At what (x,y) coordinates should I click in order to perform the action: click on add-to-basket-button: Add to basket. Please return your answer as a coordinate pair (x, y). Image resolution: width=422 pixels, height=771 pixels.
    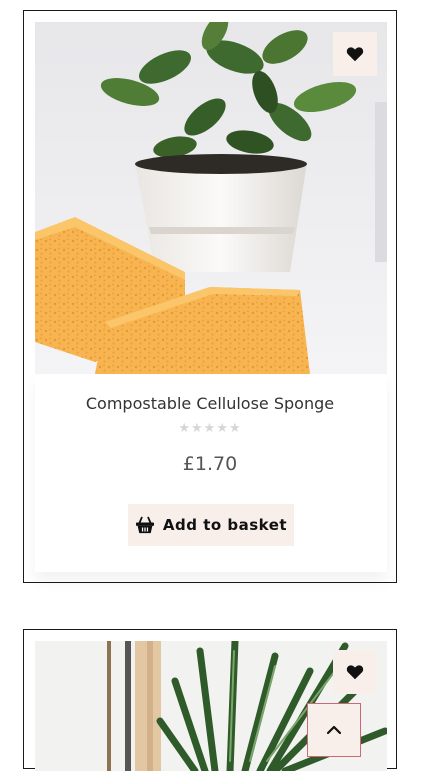
    Looking at the image, I should click on (211, 525).